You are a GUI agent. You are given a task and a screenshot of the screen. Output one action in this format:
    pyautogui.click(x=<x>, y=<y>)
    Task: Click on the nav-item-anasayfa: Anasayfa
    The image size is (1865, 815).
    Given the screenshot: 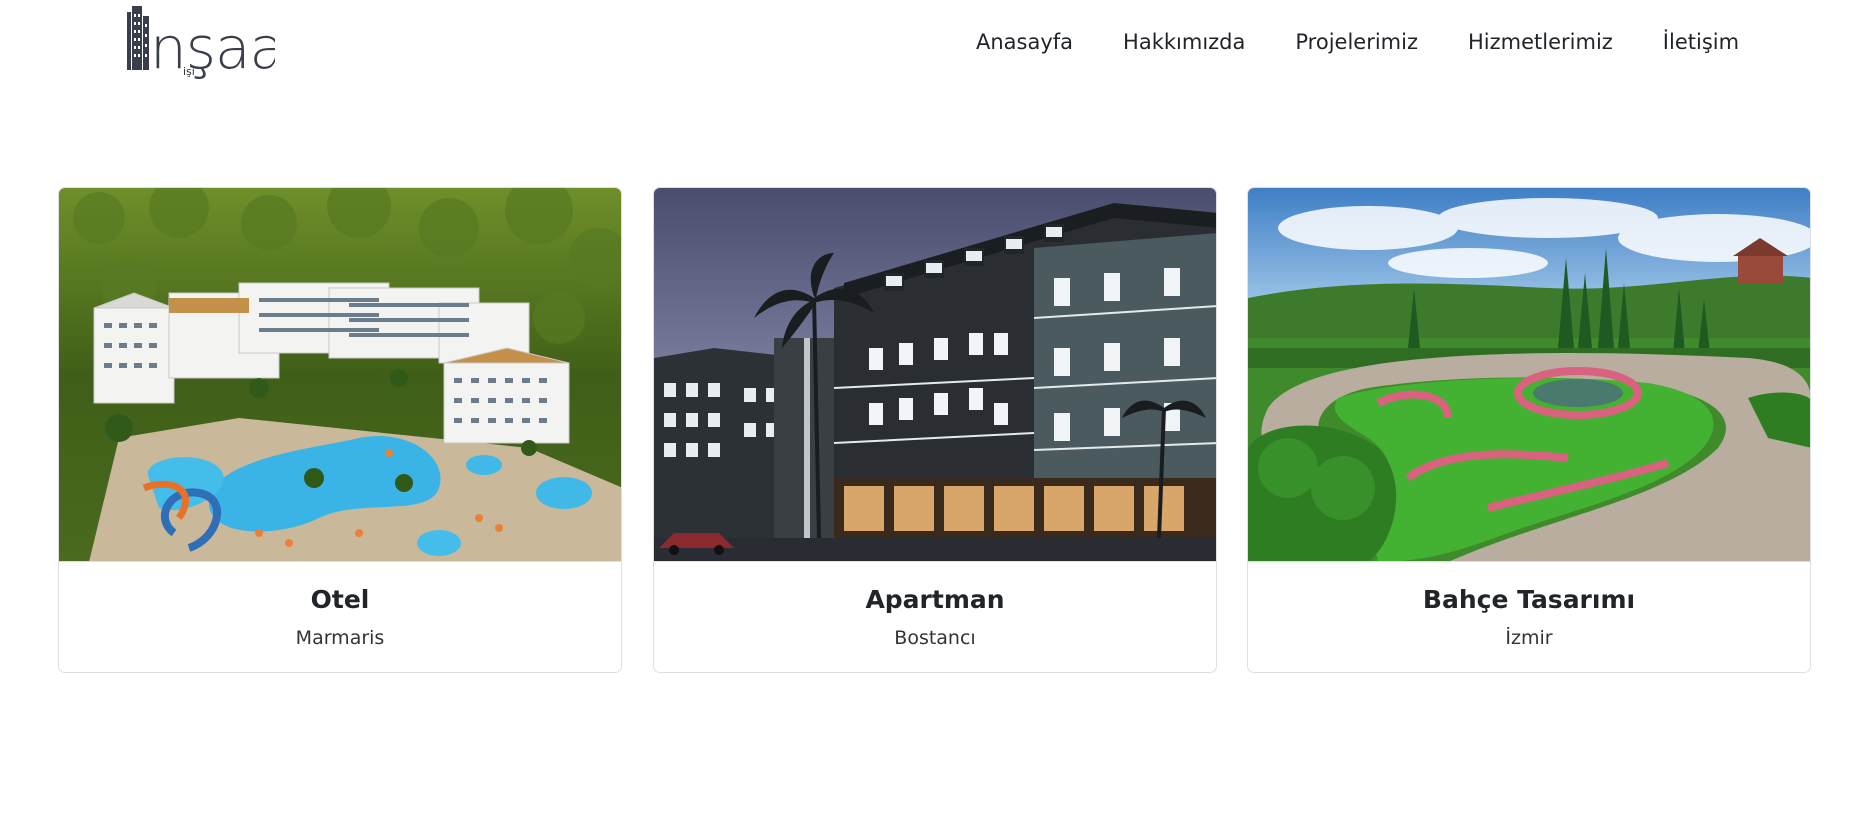 What is the action you would take?
    pyautogui.click(x=1024, y=42)
    